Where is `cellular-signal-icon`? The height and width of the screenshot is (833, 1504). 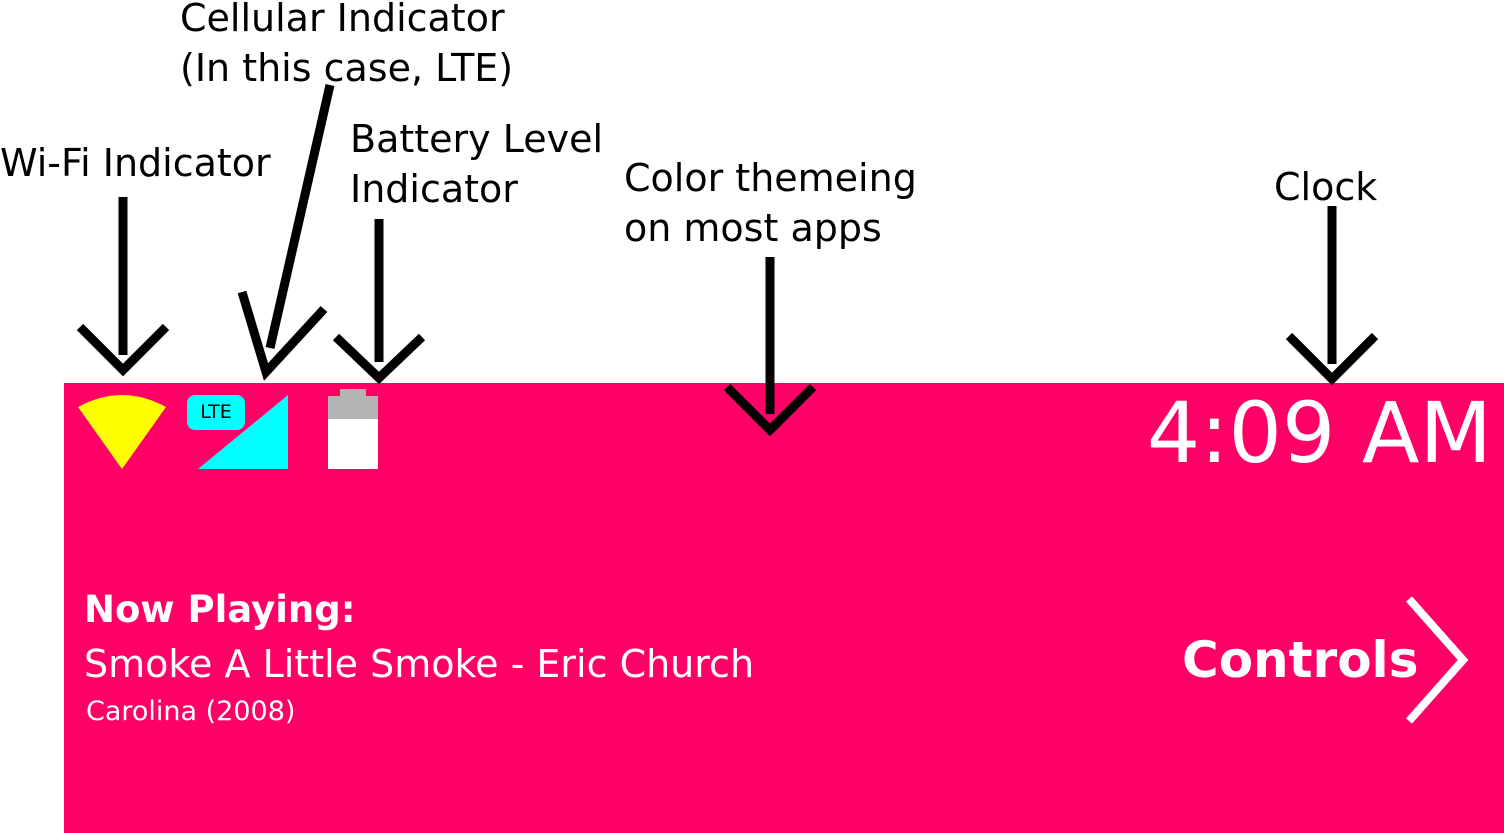 cellular-signal-icon is located at coordinates (243, 432).